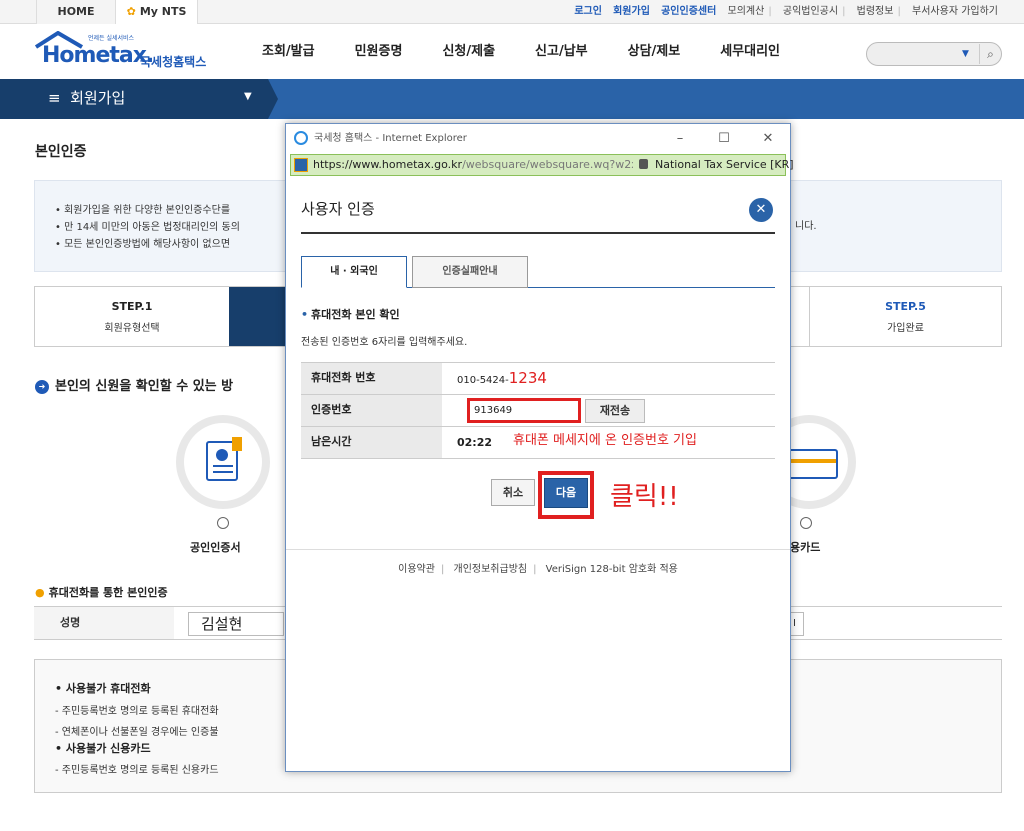 The width and height of the screenshot is (1024, 831). Describe the element at coordinates (224, 459) in the screenshot. I see `certificate-icon` at that location.